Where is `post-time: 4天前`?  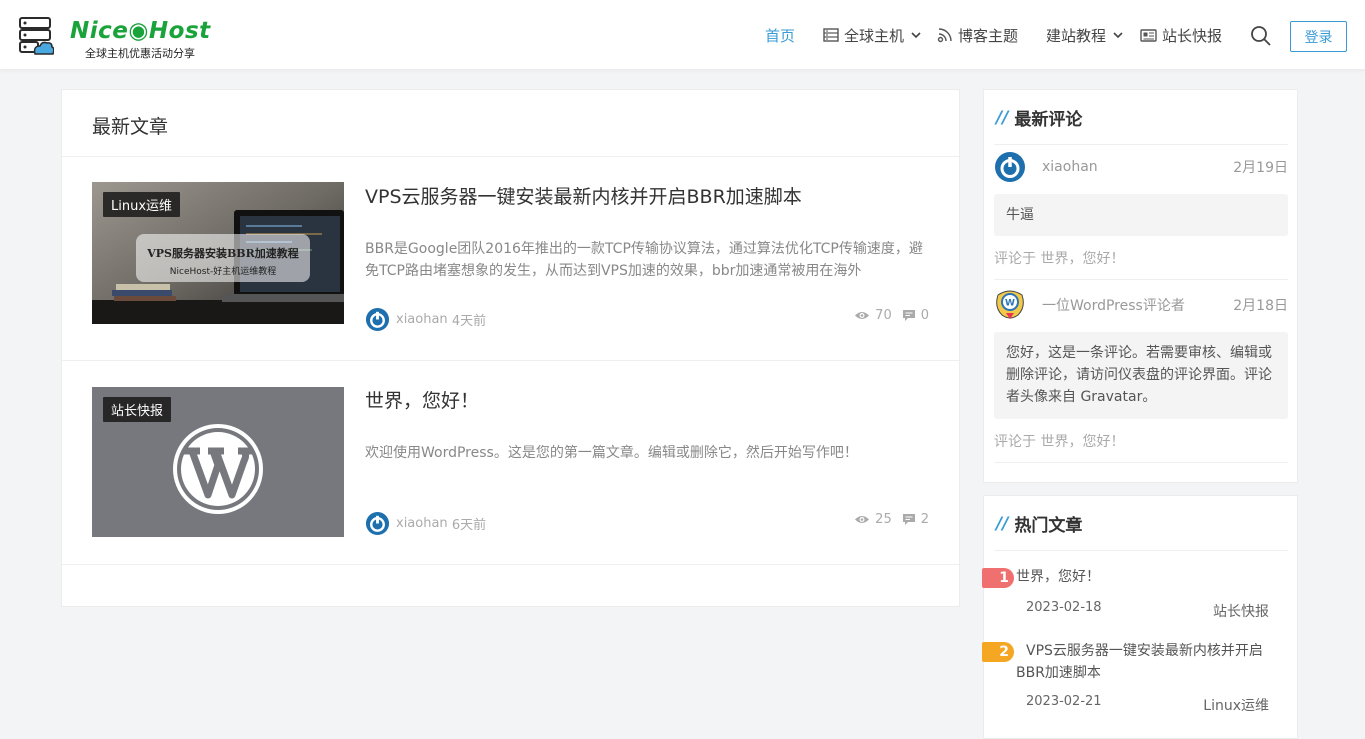
post-time: 4天前 is located at coordinates (469, 321).